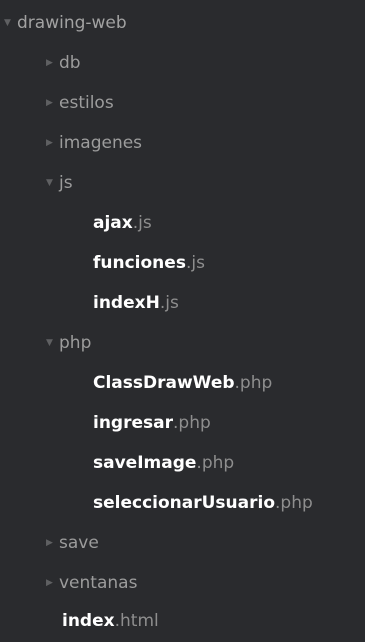 The image size is (365, 642). I want to click on file-name: indexH, so click(126, 303).